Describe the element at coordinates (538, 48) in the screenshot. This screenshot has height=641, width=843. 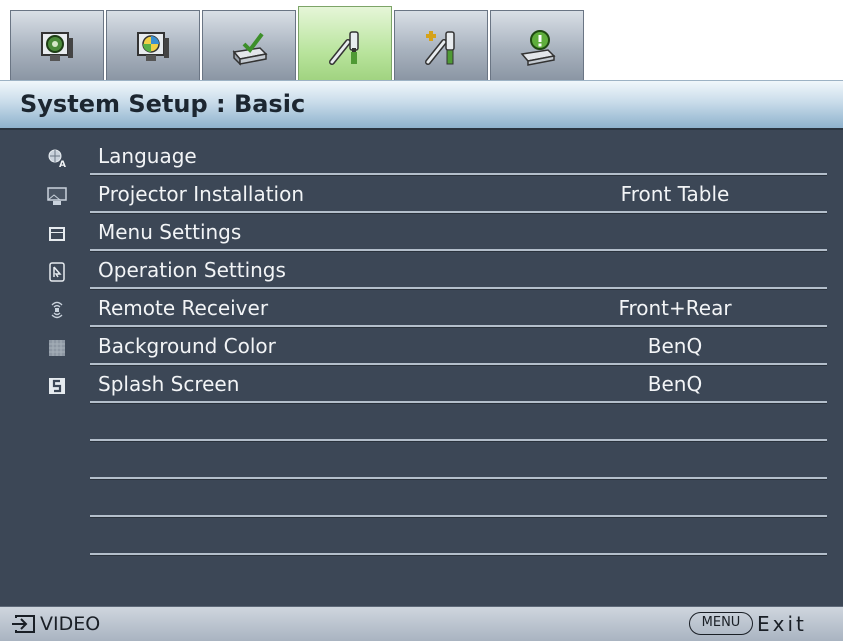
I see `projector-info-icon` at that location.